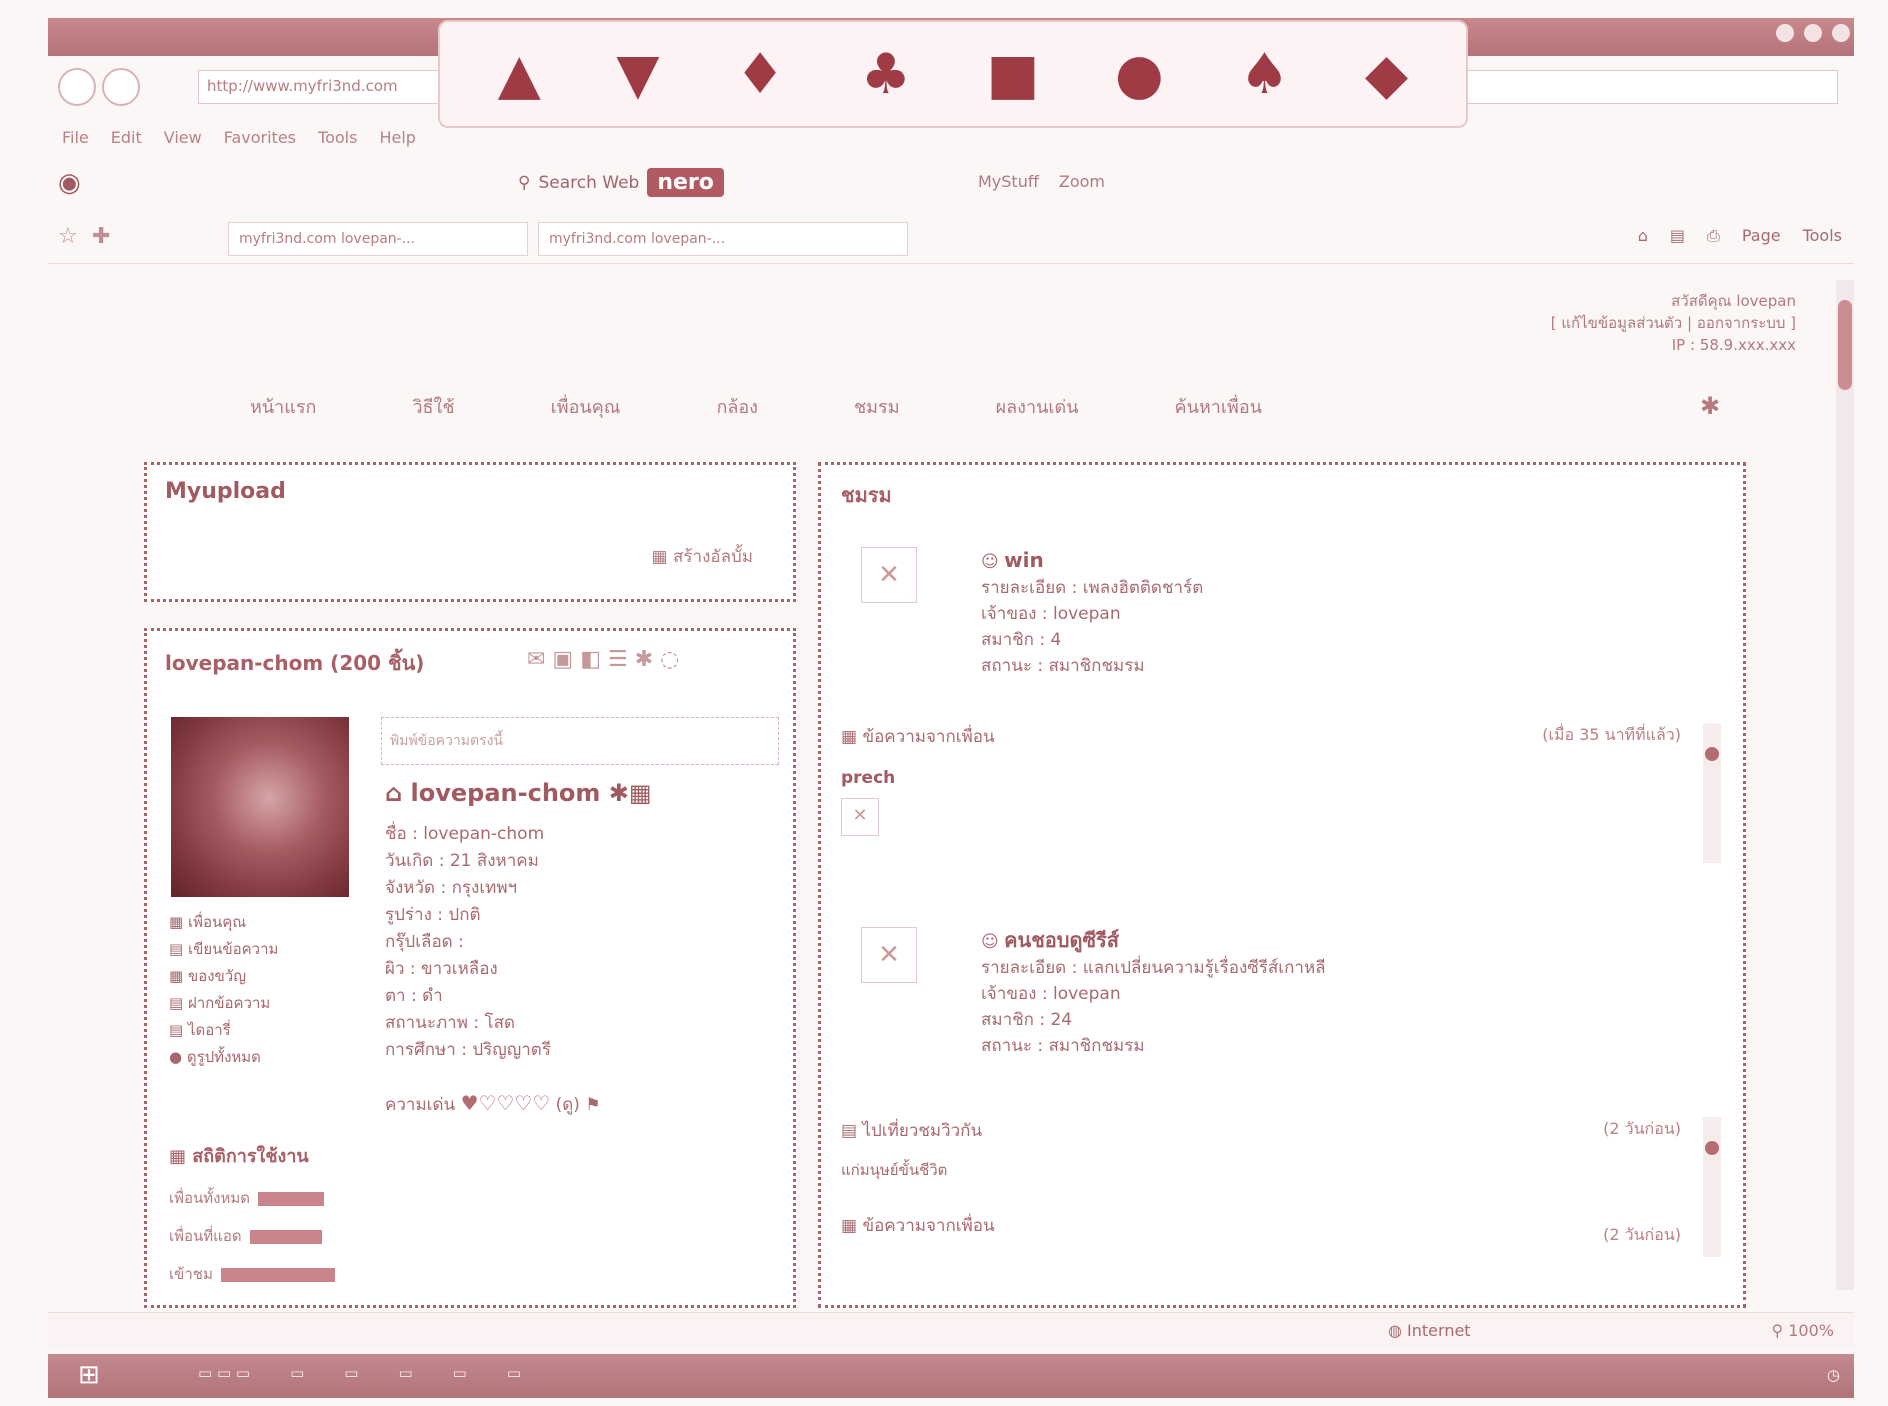 This screenshot has height=1406, width=1888. Describe the element at coordinates (260, 137) in the screenshot. I see `menu-favorites: Favorites` at that location.